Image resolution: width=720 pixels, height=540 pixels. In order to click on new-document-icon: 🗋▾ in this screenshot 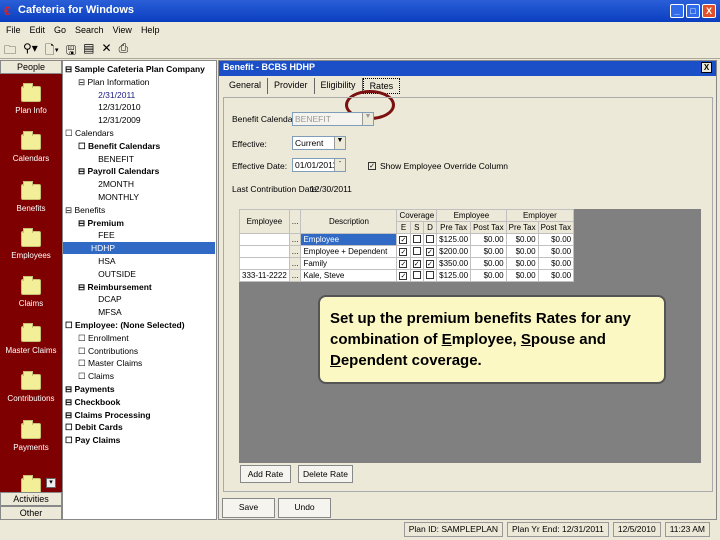, I will do `click(52, 49)`.